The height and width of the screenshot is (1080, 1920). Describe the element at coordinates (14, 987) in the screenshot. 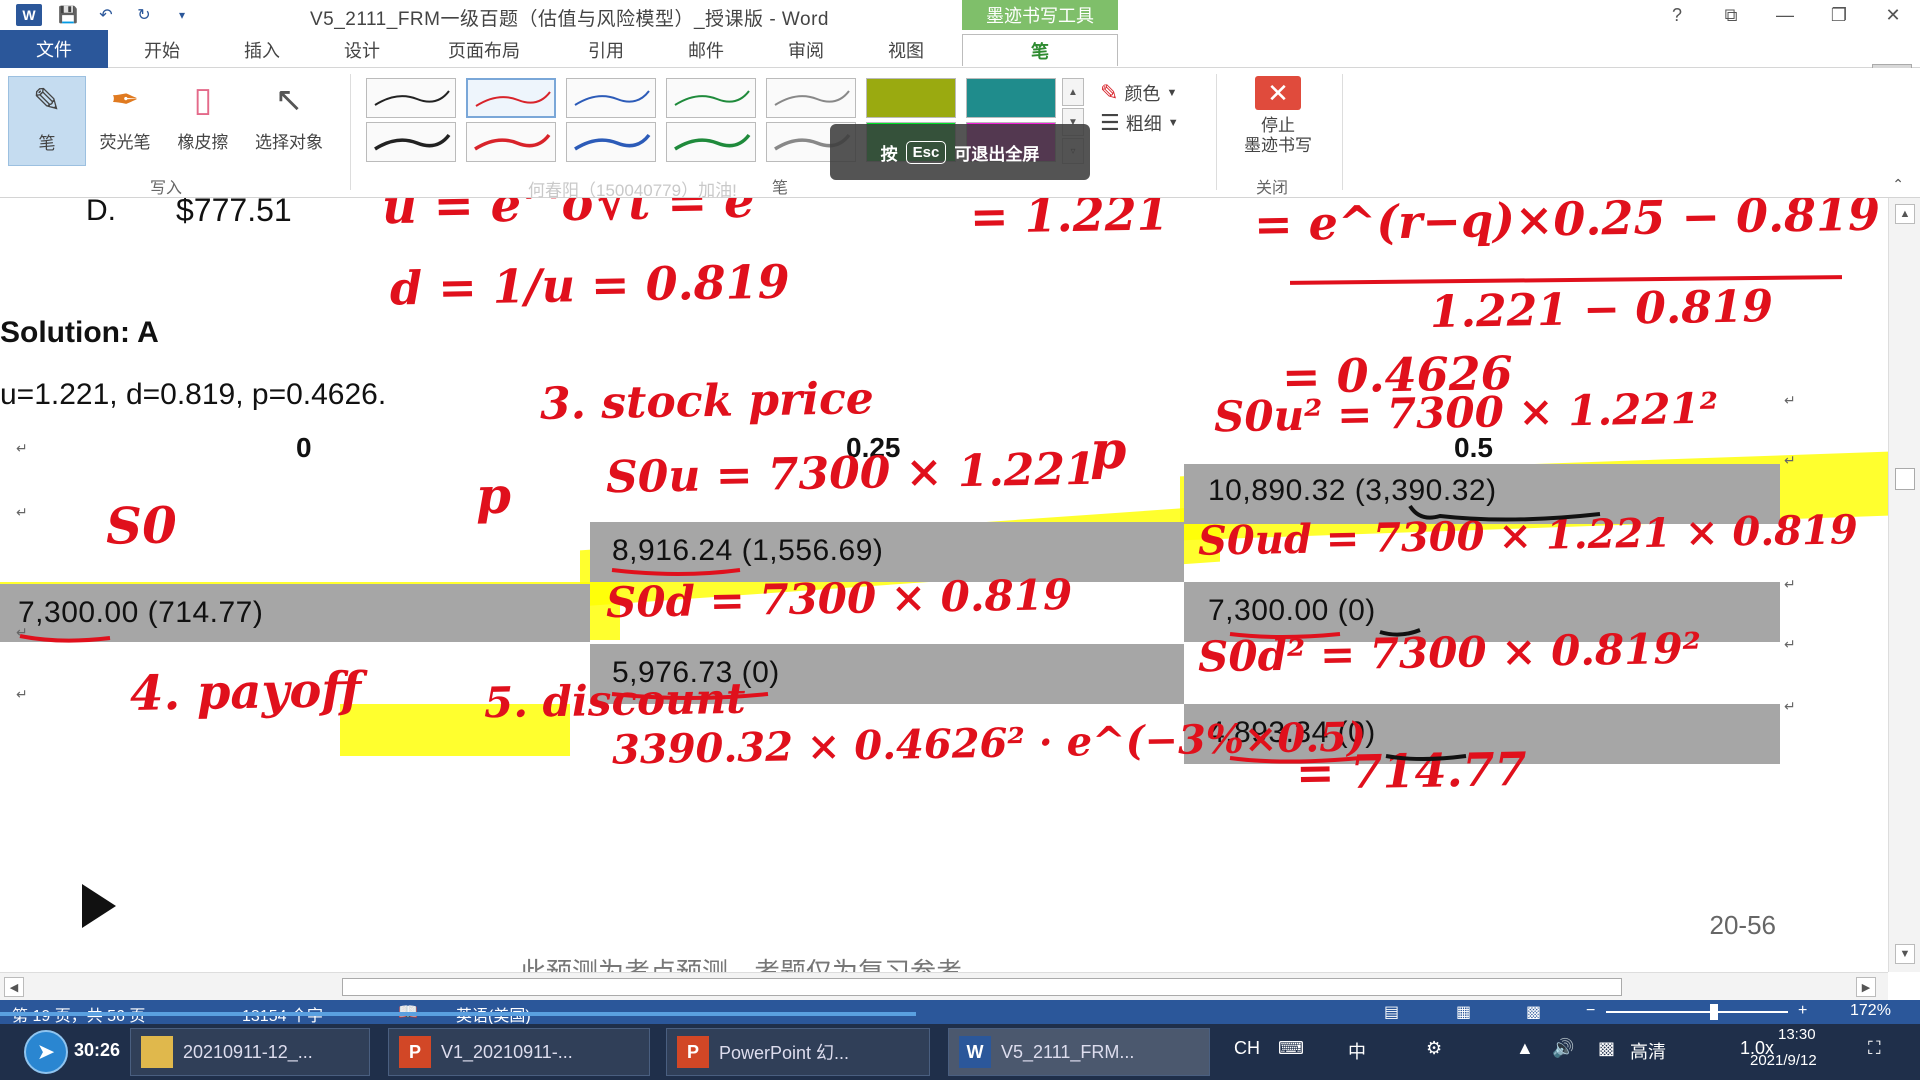

I see `scroll-left-icon: ◀` at that location.